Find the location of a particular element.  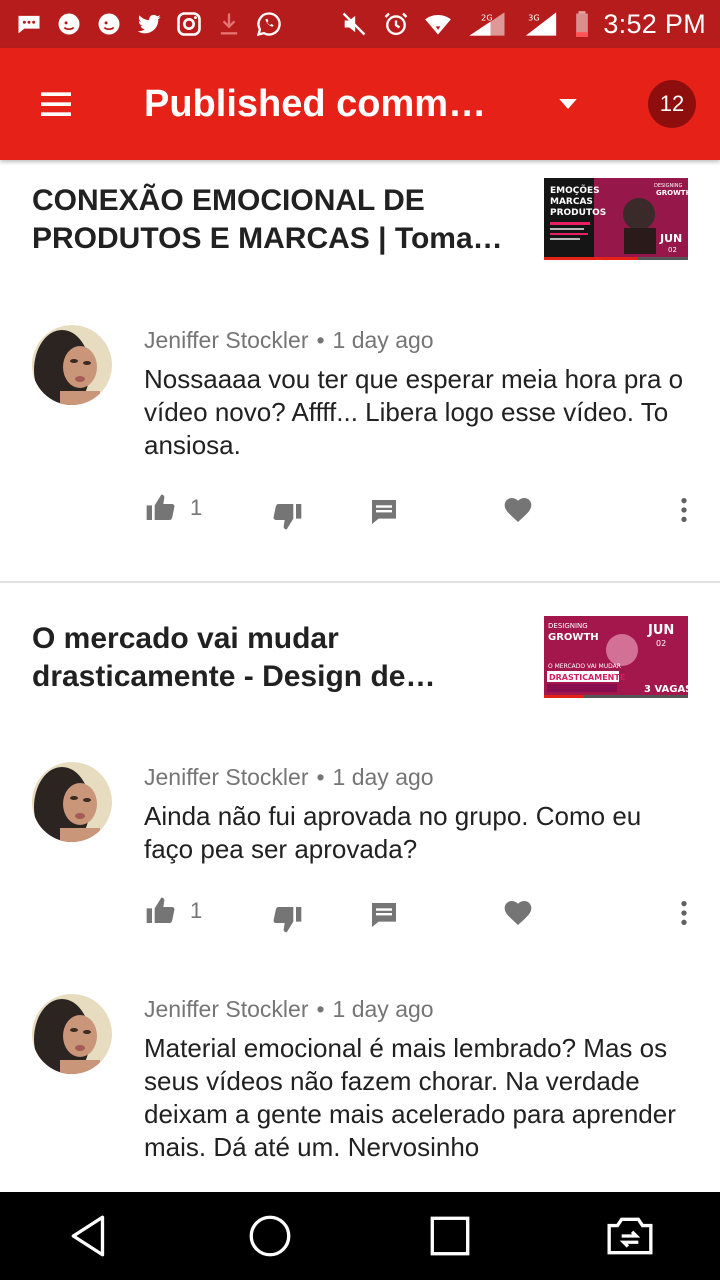

nav-home-button is located at coordinates (270, 1236).